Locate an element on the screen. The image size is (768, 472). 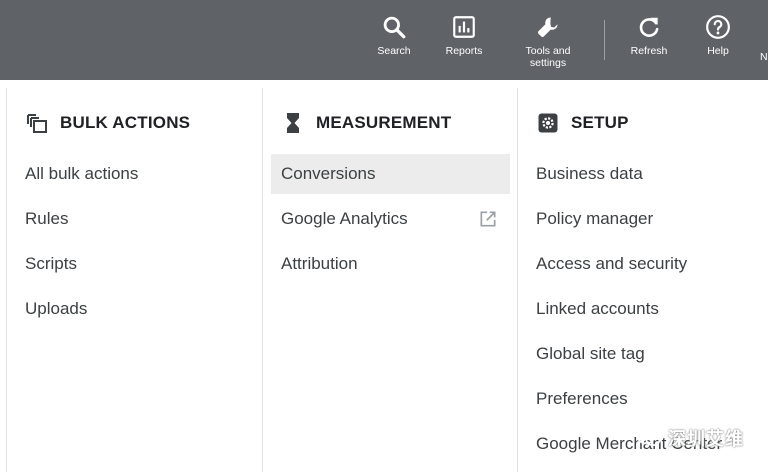
refresh-button: Refresh is located at coordinates (649, 45).